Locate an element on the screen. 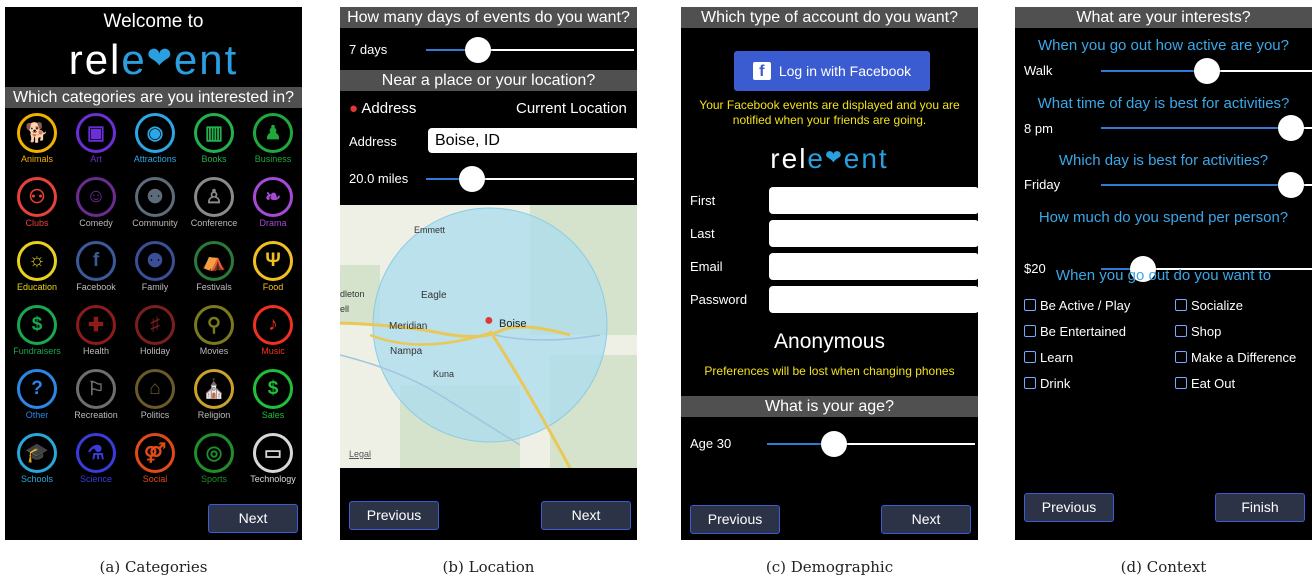 This screenshot has width=1315, height=583. category-books: ▥ Books is located at coordinates (214, 138).